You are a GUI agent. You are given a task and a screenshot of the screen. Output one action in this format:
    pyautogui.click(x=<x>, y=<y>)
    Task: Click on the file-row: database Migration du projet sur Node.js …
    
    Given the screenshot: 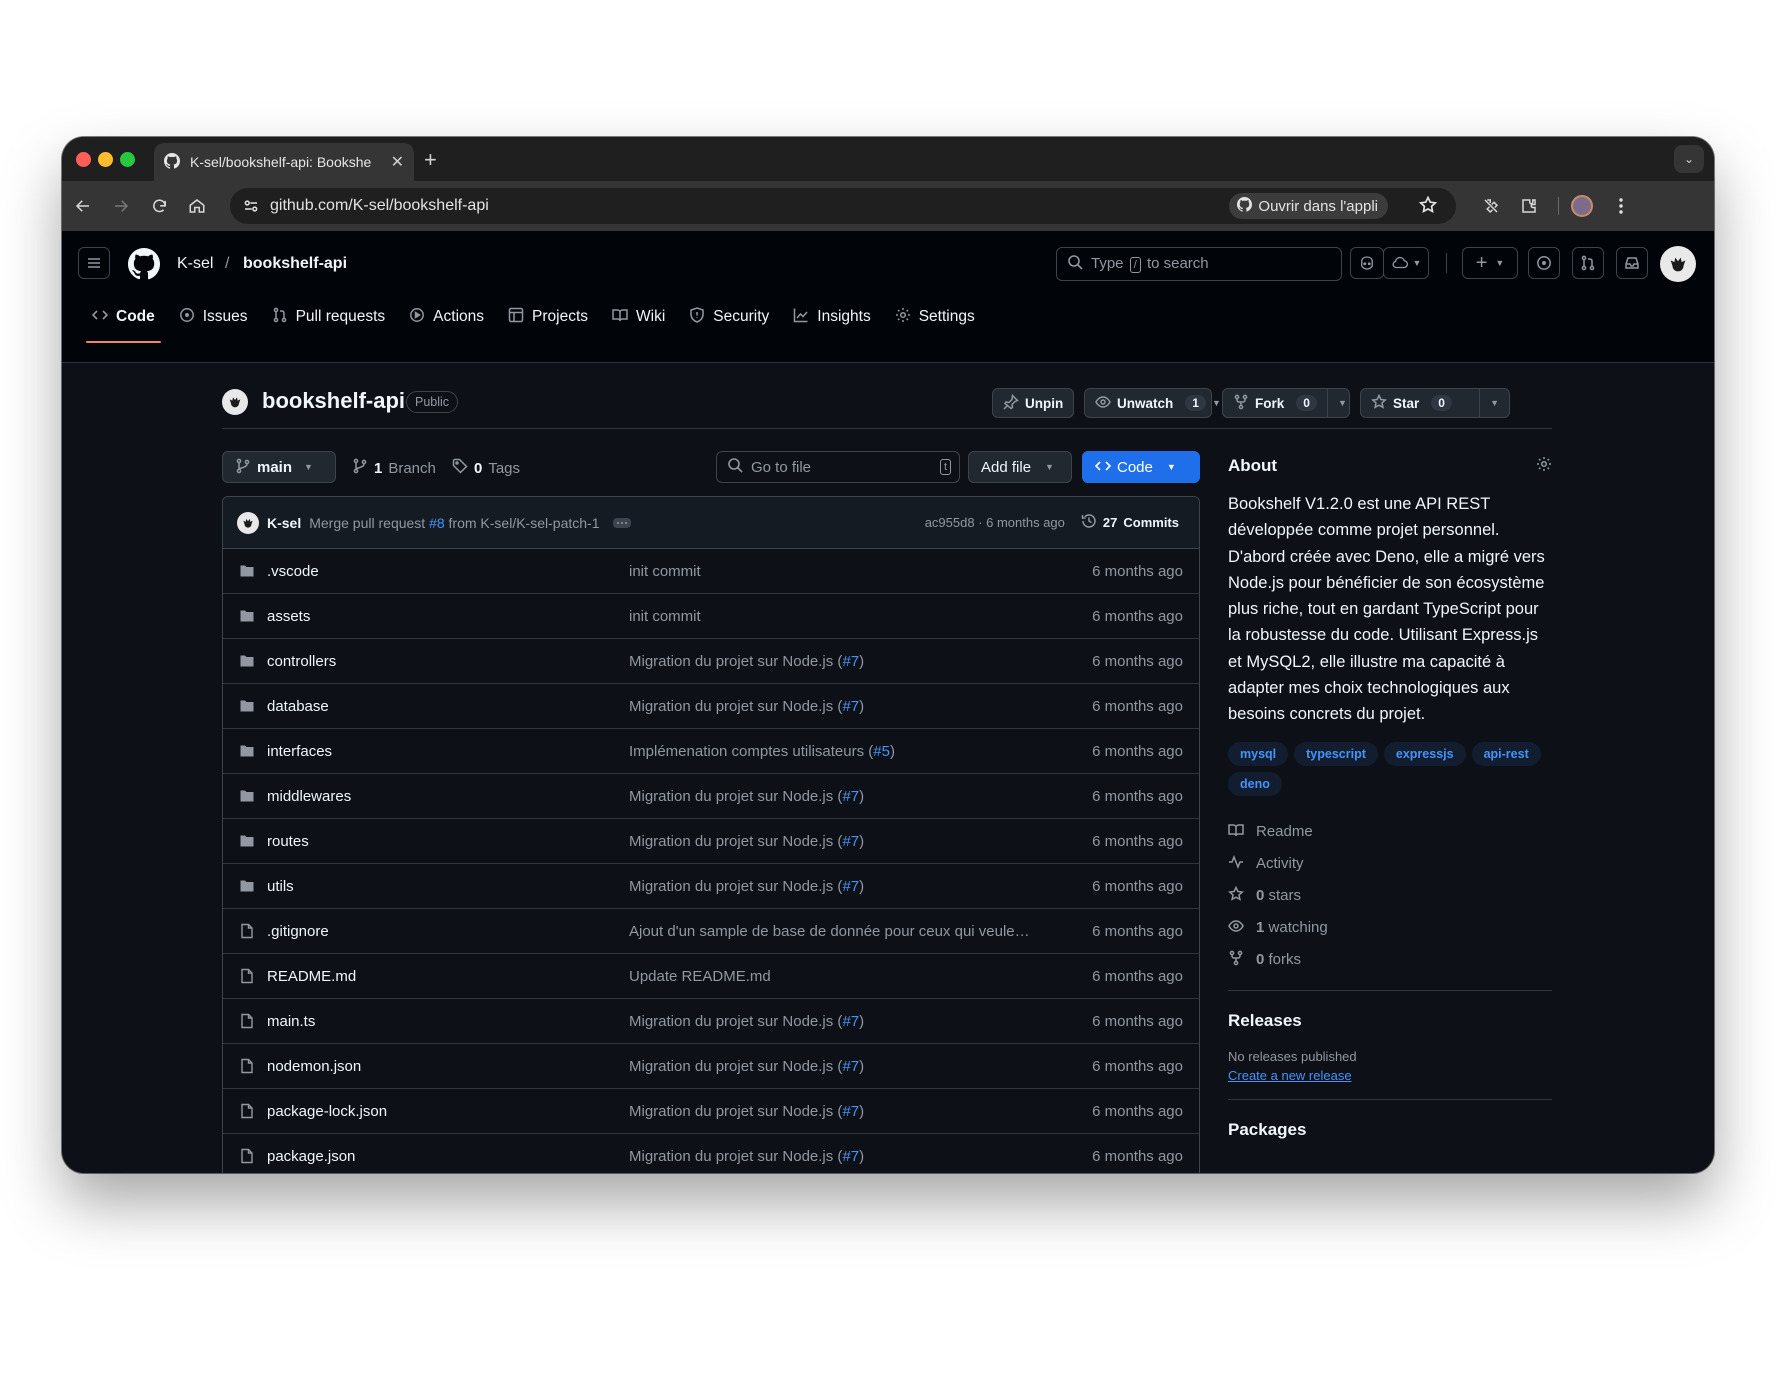 What is the action you would take?
    pyautogui.click(x=711, y=706)
    